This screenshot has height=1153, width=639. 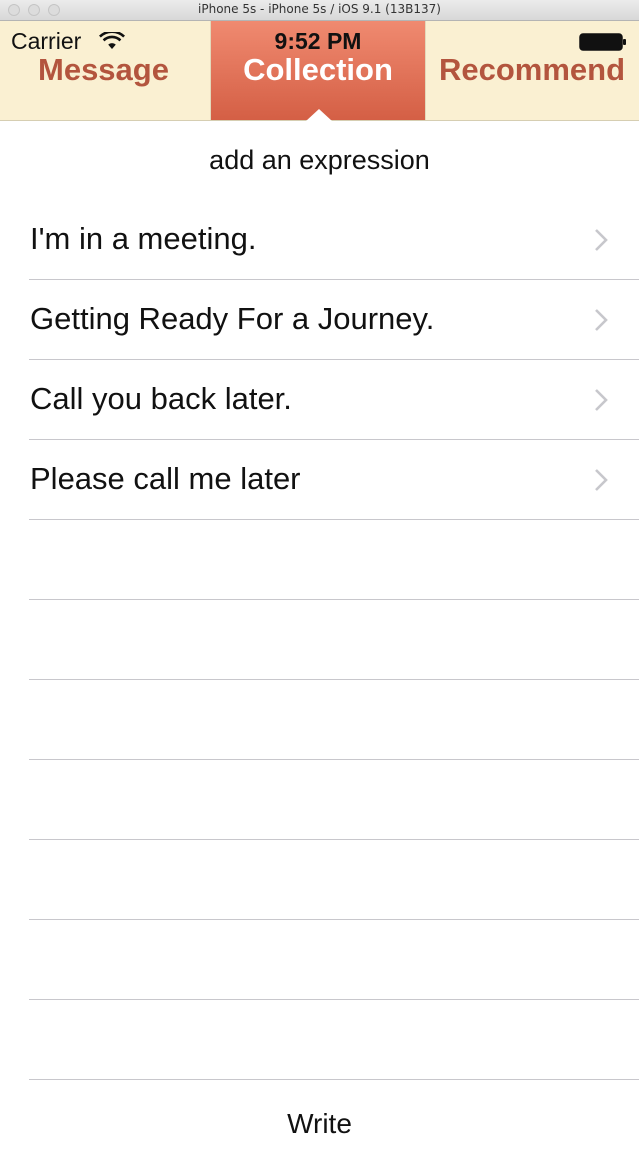 I want to click on tab-collection-label: Collection, so click(x=318, y=69).